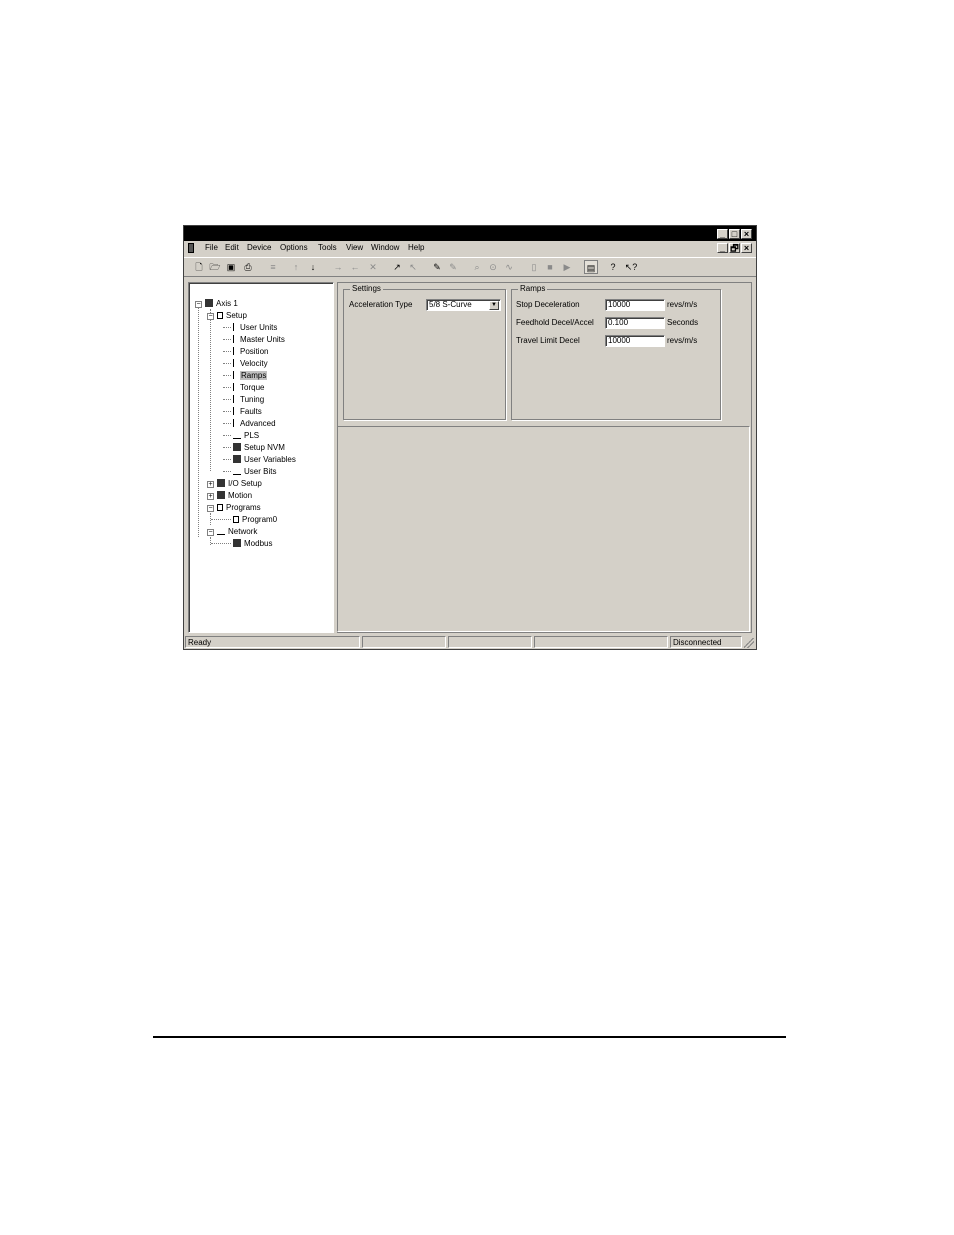 This screenshot has width=954, height=1235. I want to click on tree-item-modbus: Modbus, so click(252, 543).